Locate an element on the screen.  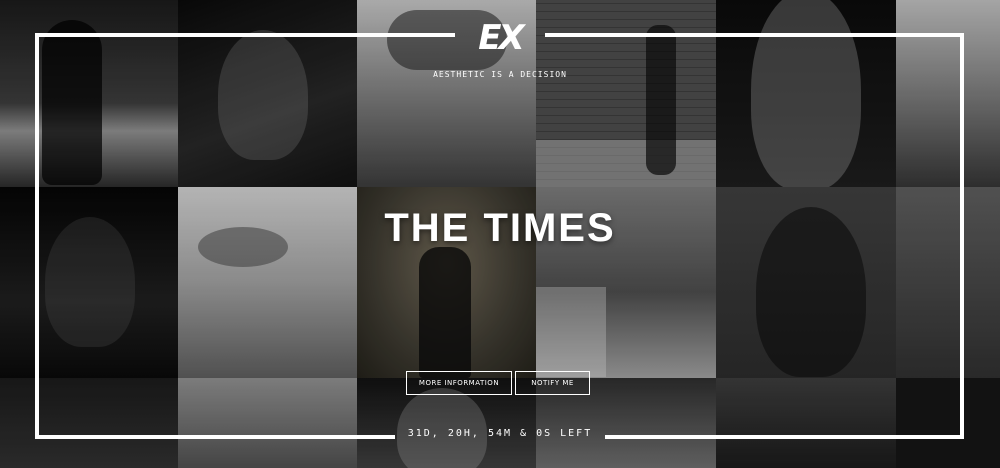
brand-logo: EX is located at coordinates (500, 38).